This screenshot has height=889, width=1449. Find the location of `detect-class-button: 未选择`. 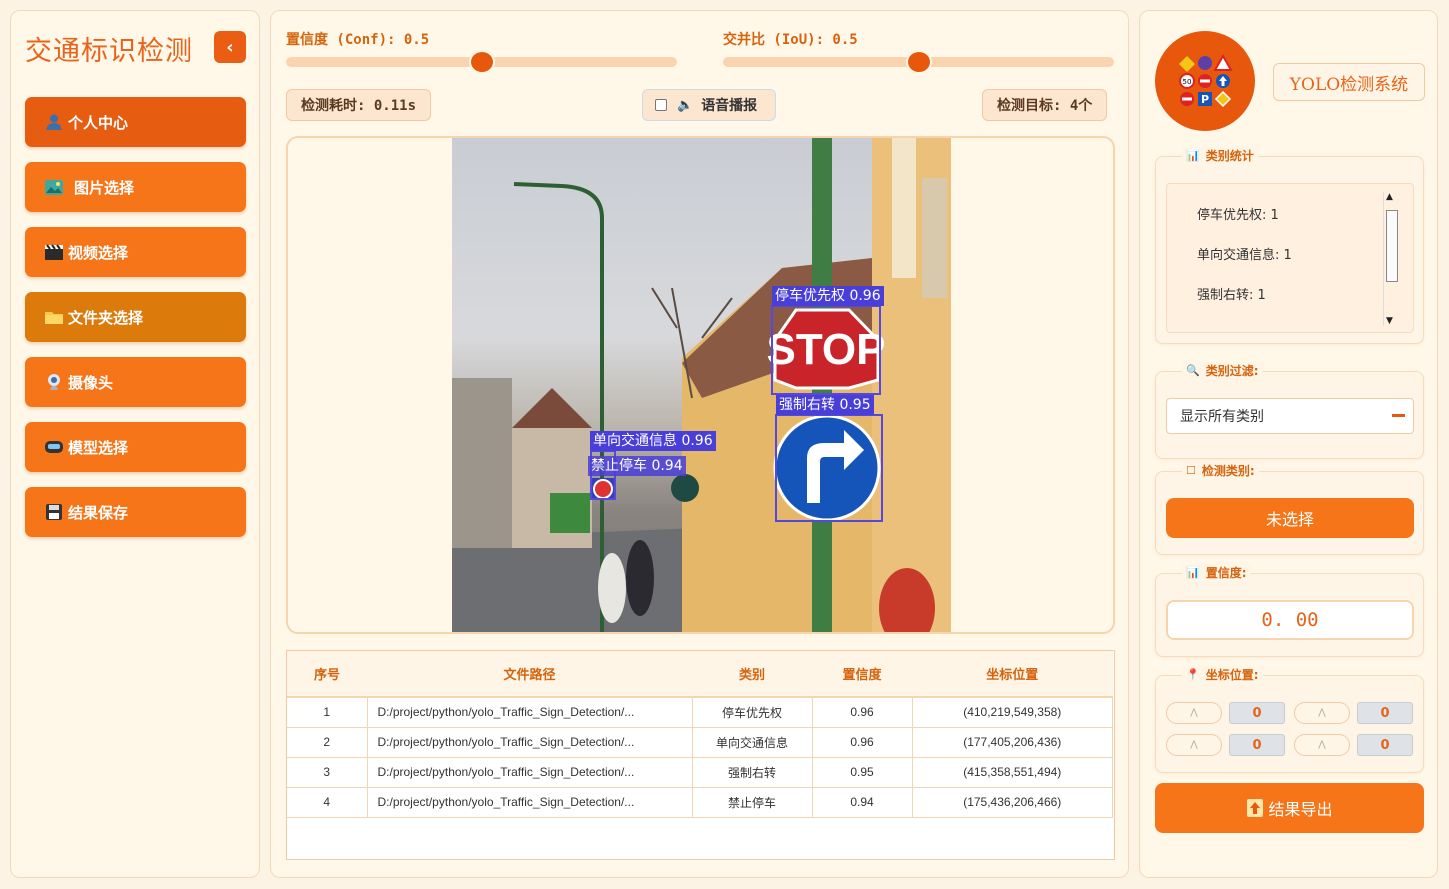

detect-class-button: 未选择 is located at coordinates (1290, 518).